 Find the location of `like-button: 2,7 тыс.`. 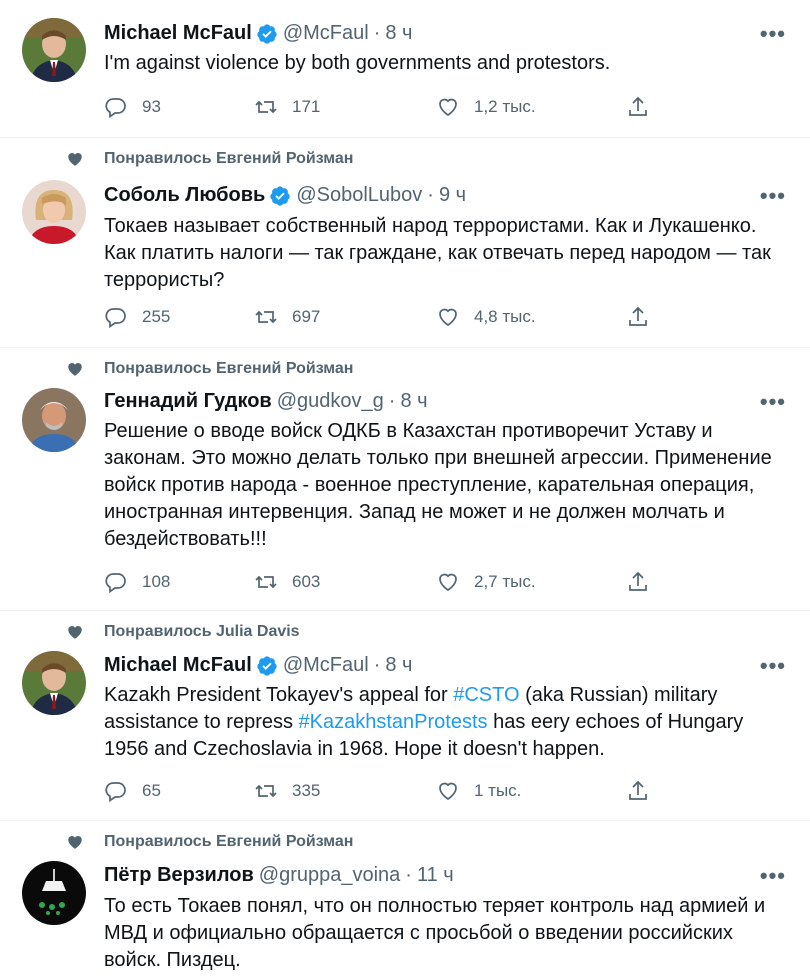

like-button: 2,7 тыс. is located at coordinates (531, 582).